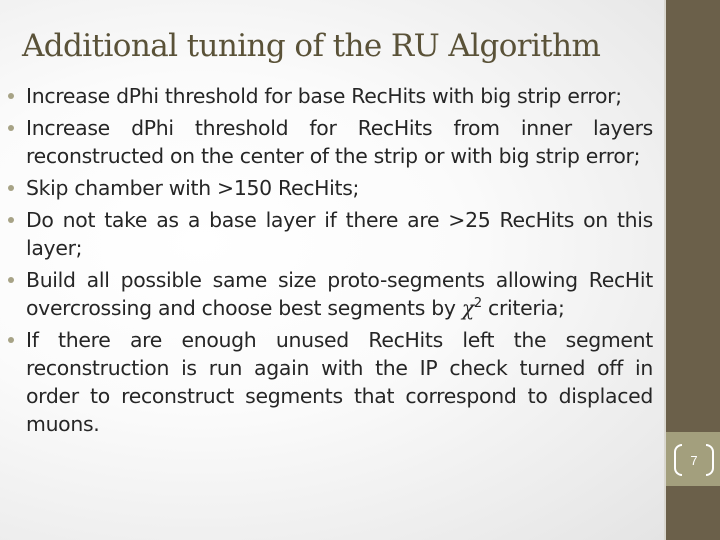 The image size is (720, 540). I want to click on bullet-item: Skip chamber with >150 RecHits;, so click(330, 188).